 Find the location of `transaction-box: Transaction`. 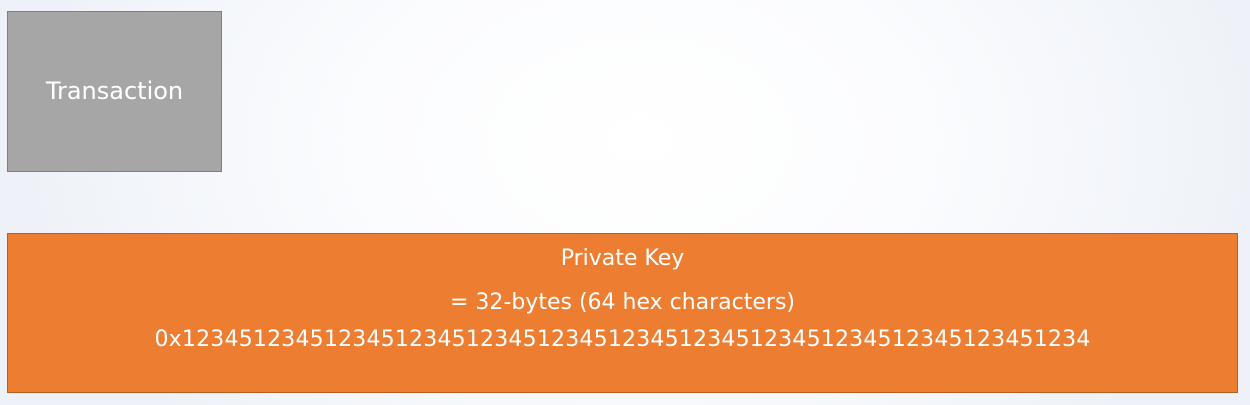

transaction-box: Transaction is located at coordinates (114, 91).